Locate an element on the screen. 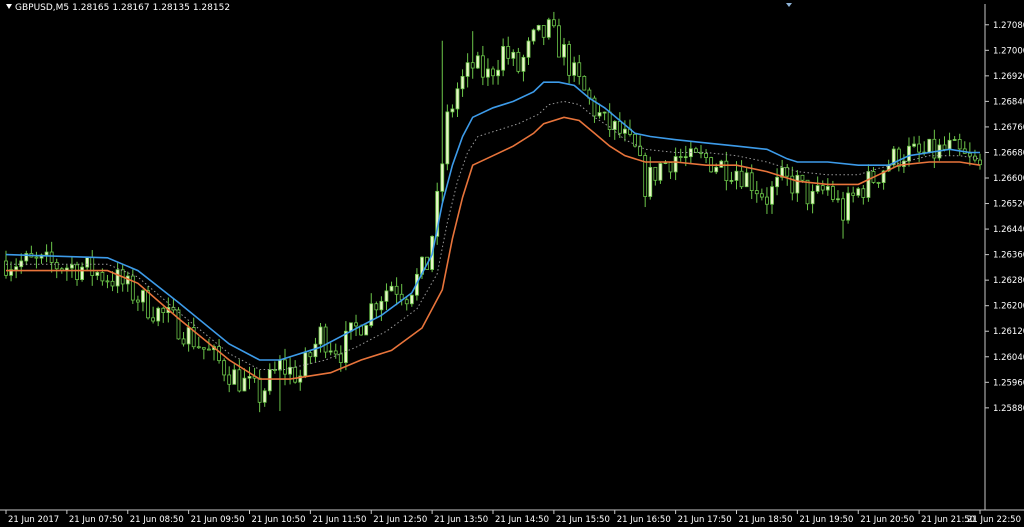  y-tick-label: 1.27000 is located at coordinates (1008, 51).